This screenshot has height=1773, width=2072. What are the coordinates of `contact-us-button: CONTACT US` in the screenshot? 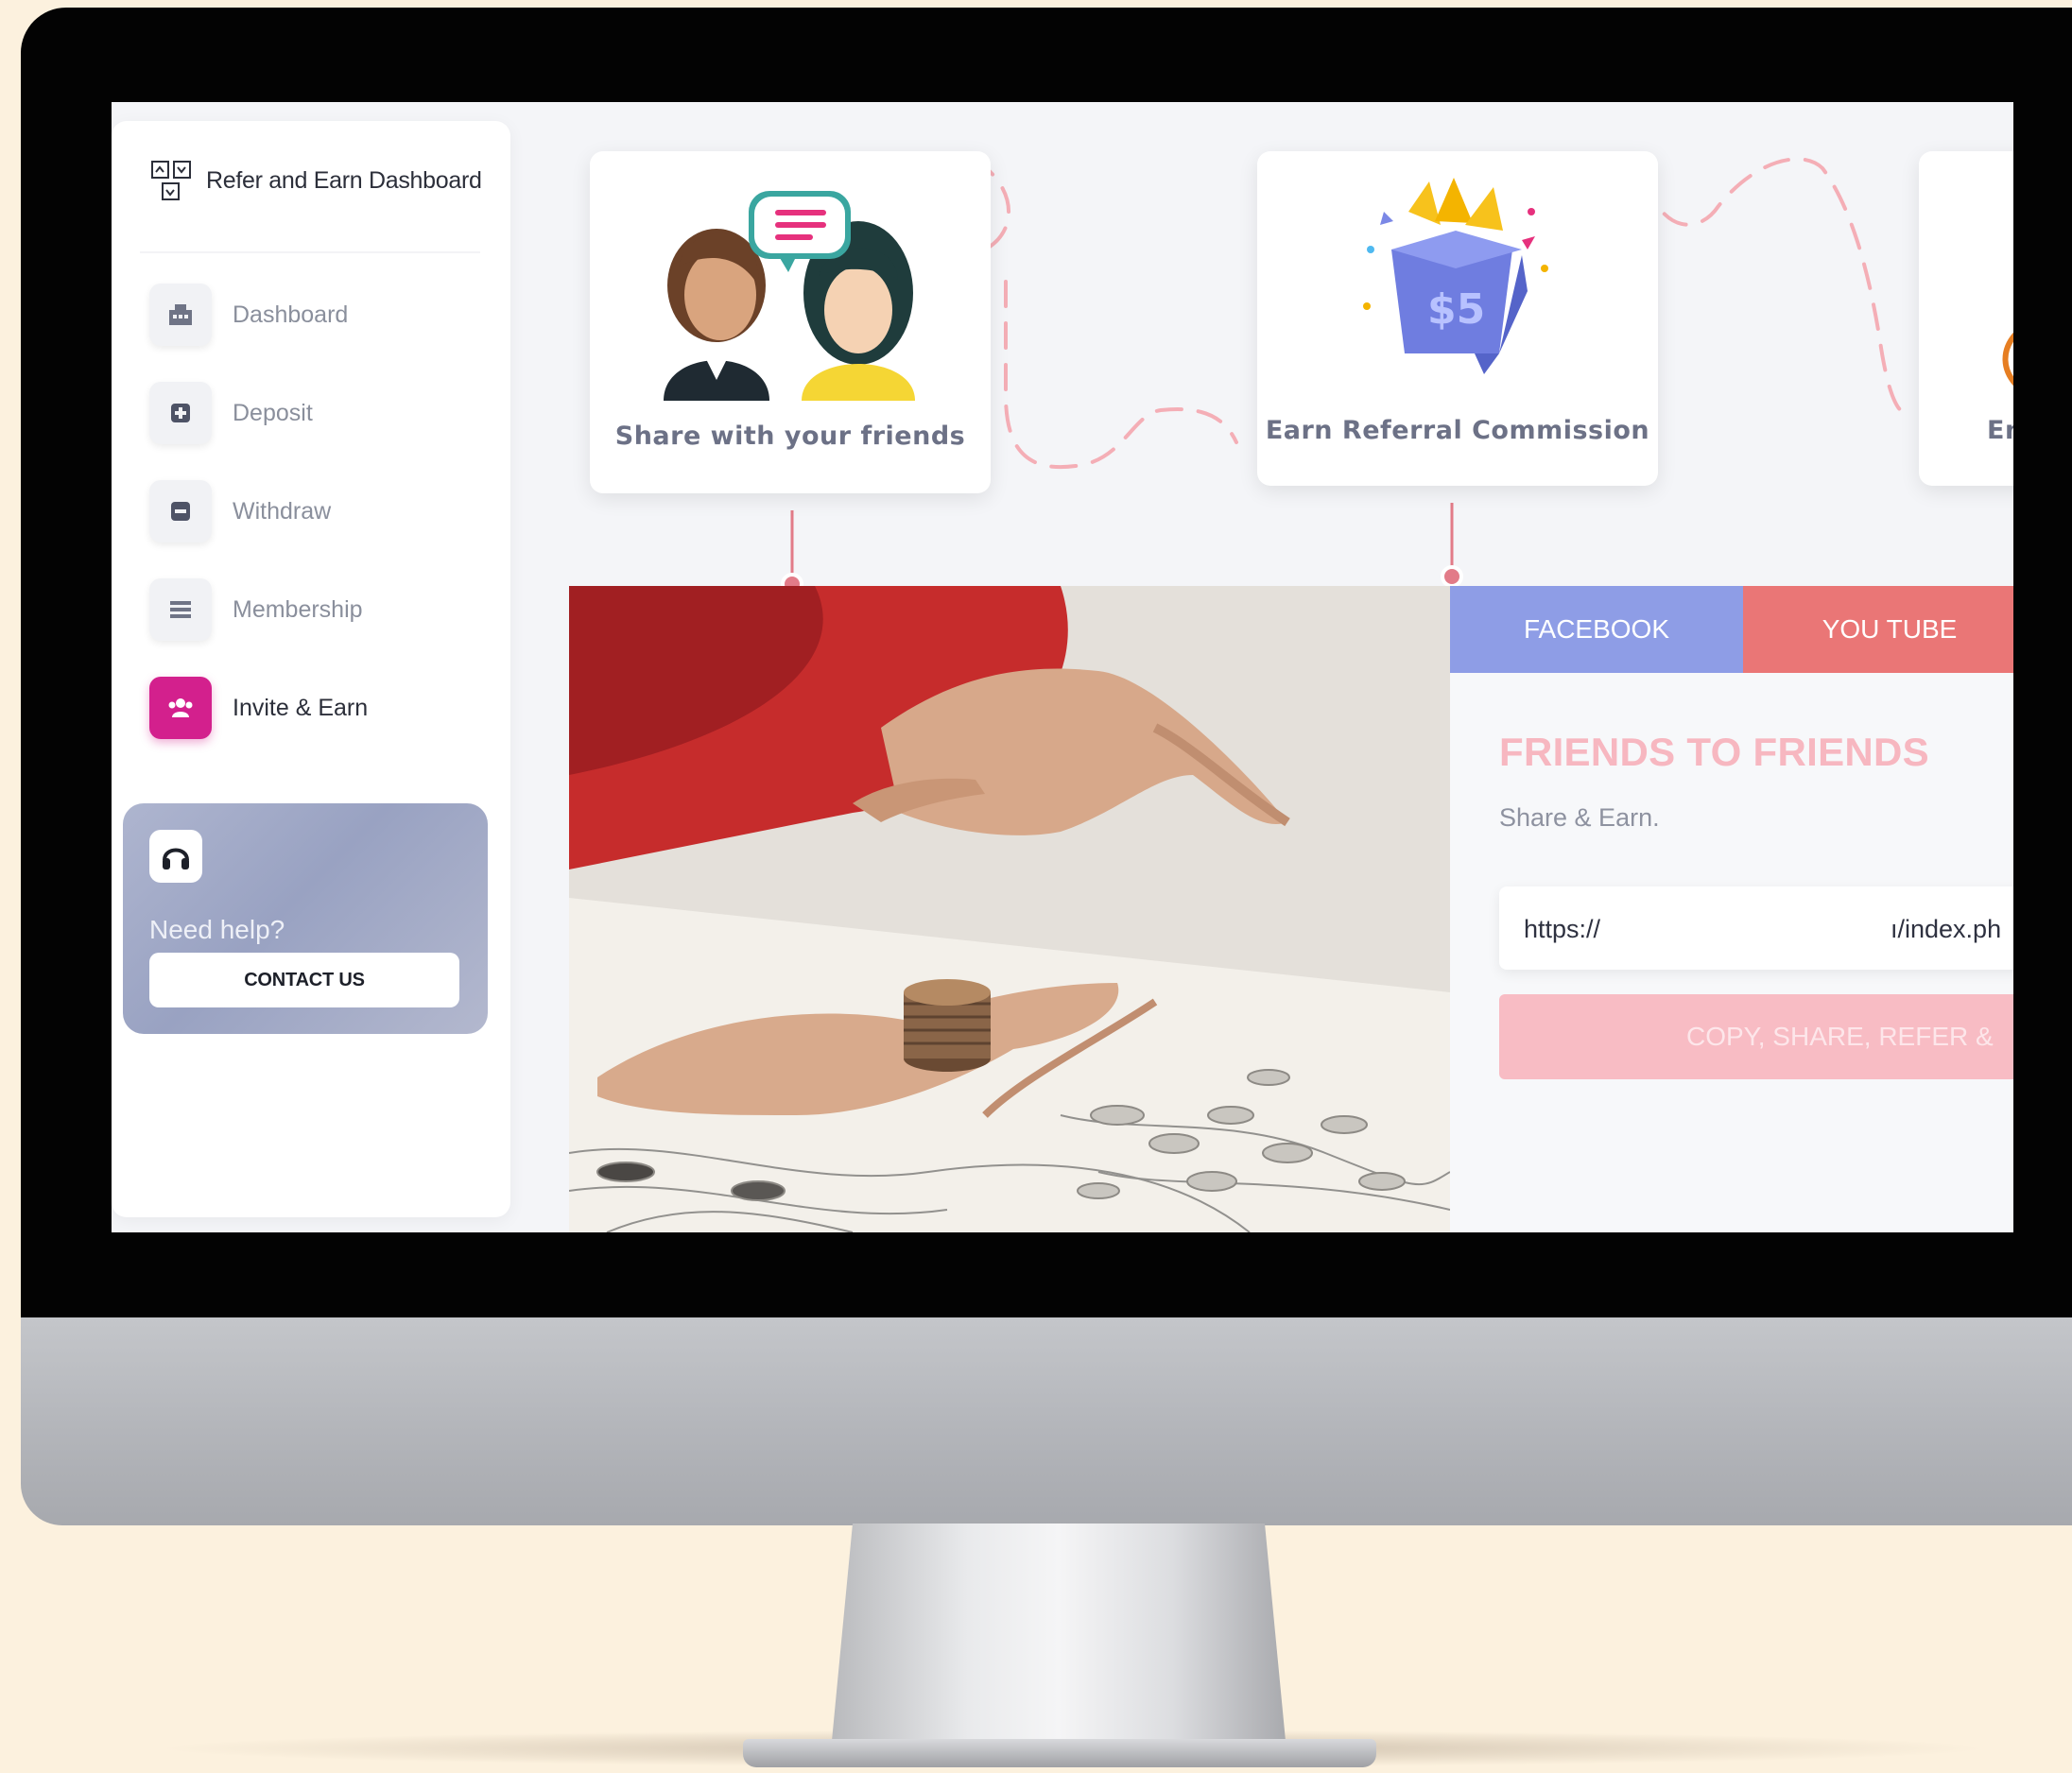 It's located at (304, 980).